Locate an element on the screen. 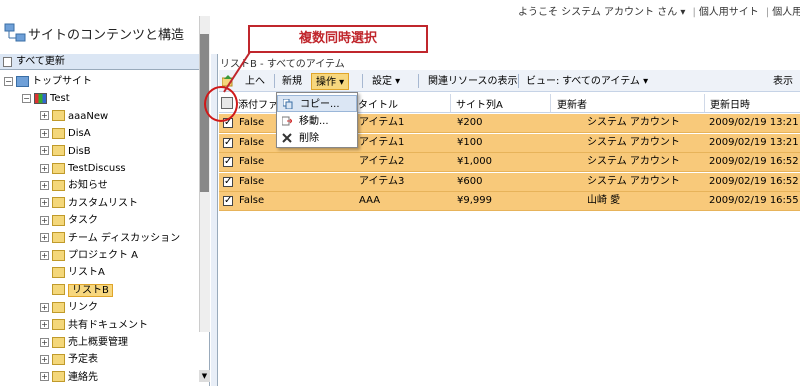 The image size is (800, 386). tree-item: + プロジェクト A is located at coordinates (89, 255).